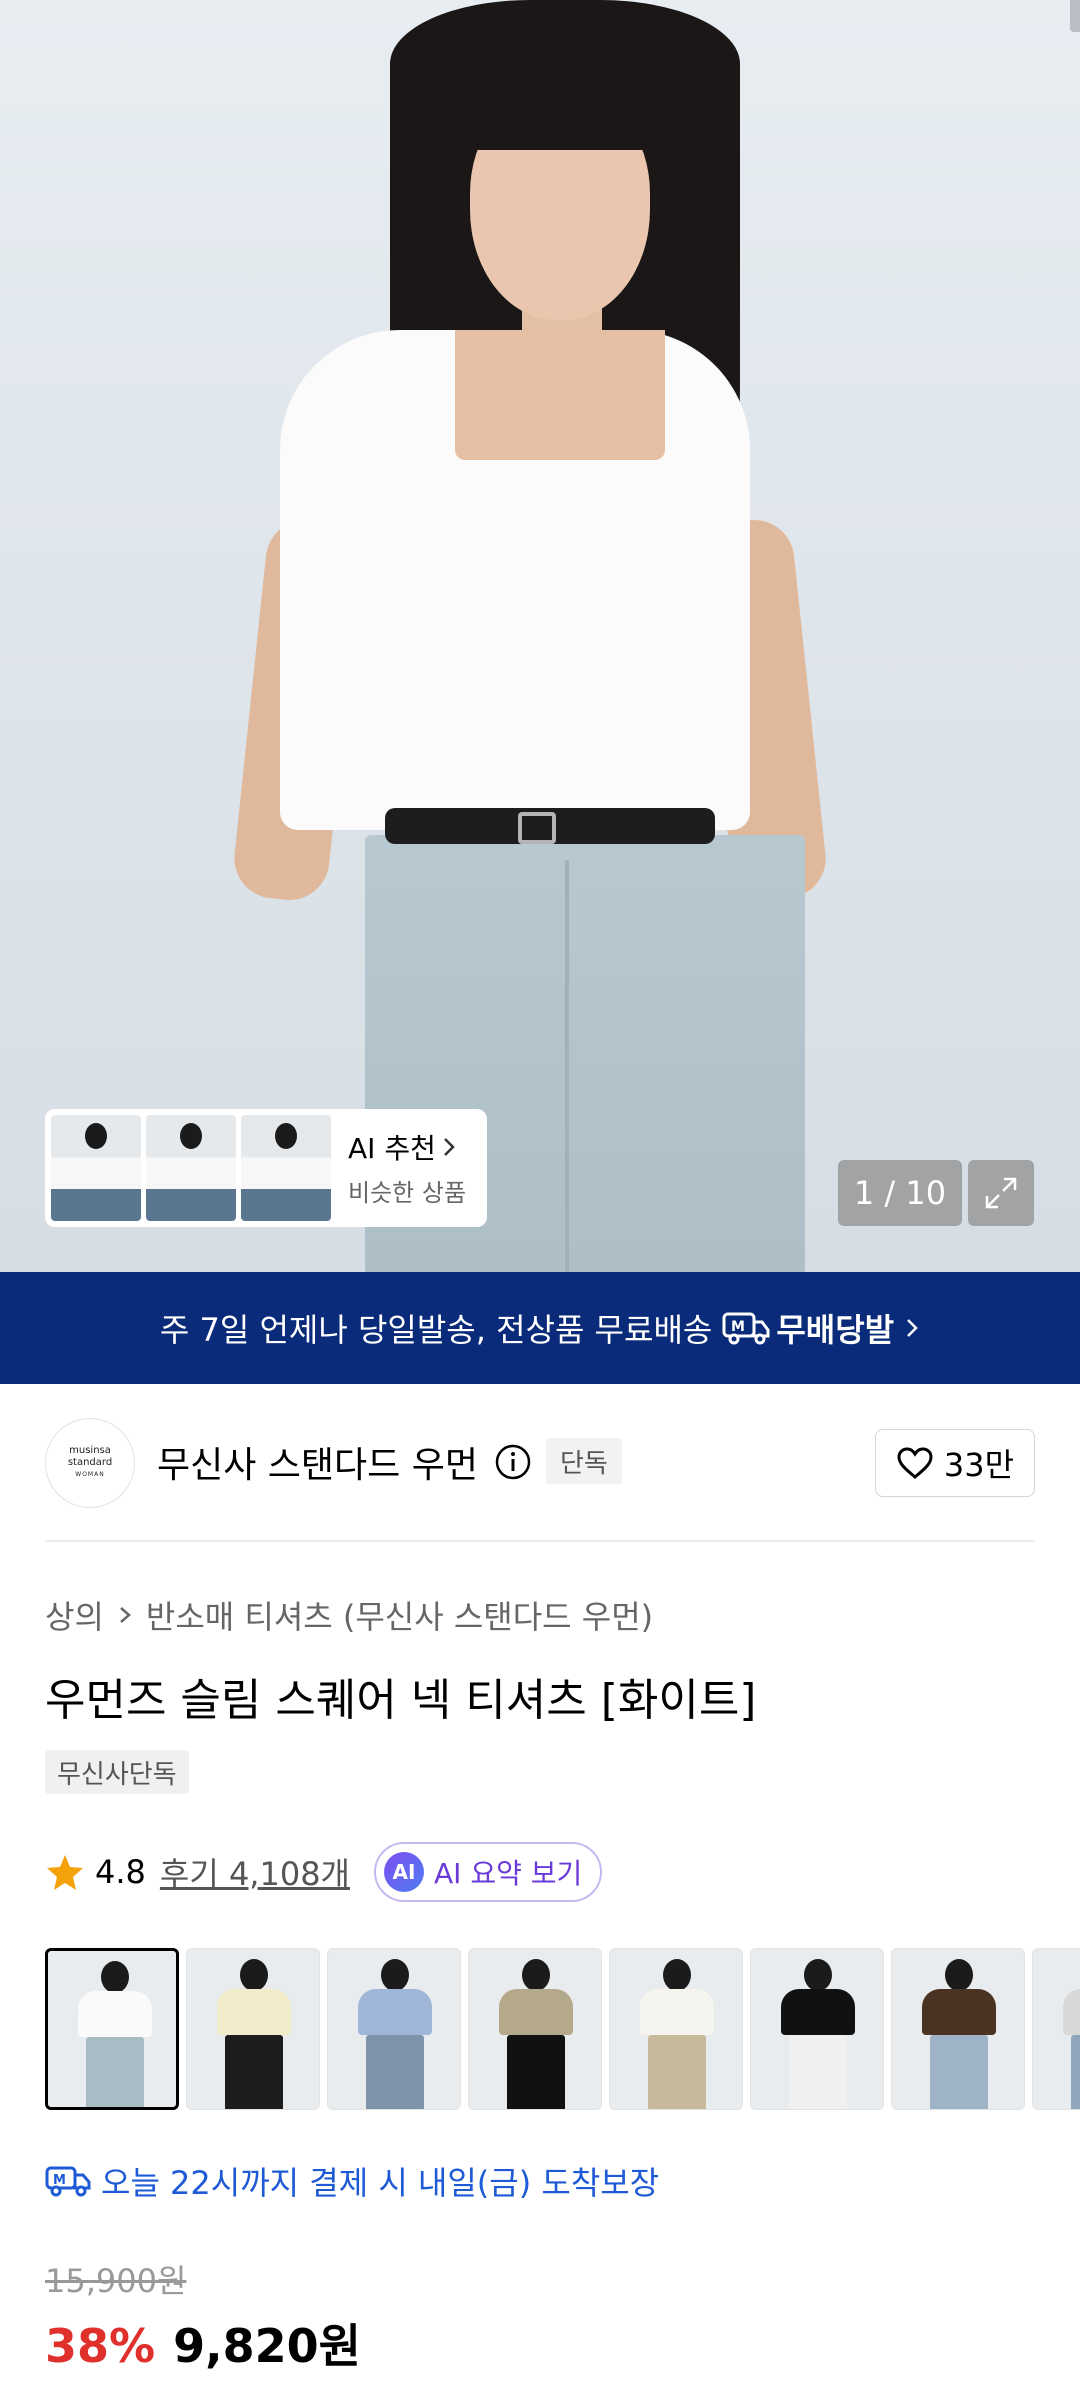 Image resolution: width=1080 pixels, height=2396 pixels. What do you see at coordinates (255, 1872) in the screenshot?
I see `review-link: 후기 4,108개` at bounding box center [255, 1872].